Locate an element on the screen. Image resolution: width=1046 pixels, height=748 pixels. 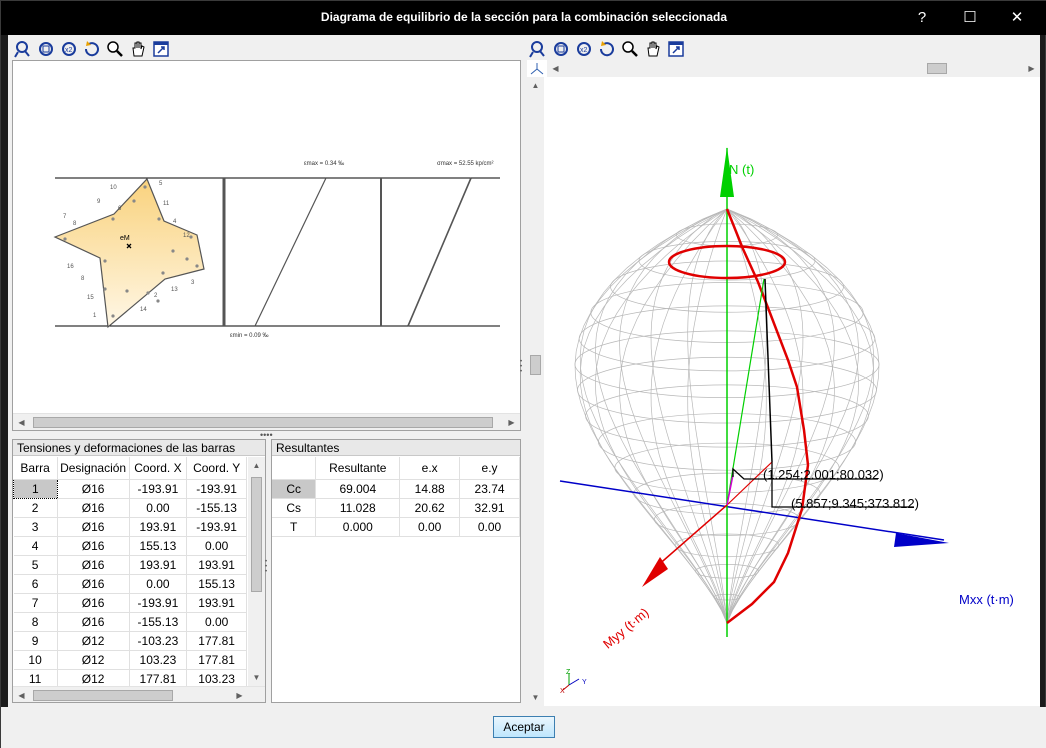
table-cell: 8 is located at coordinates (35, 622).